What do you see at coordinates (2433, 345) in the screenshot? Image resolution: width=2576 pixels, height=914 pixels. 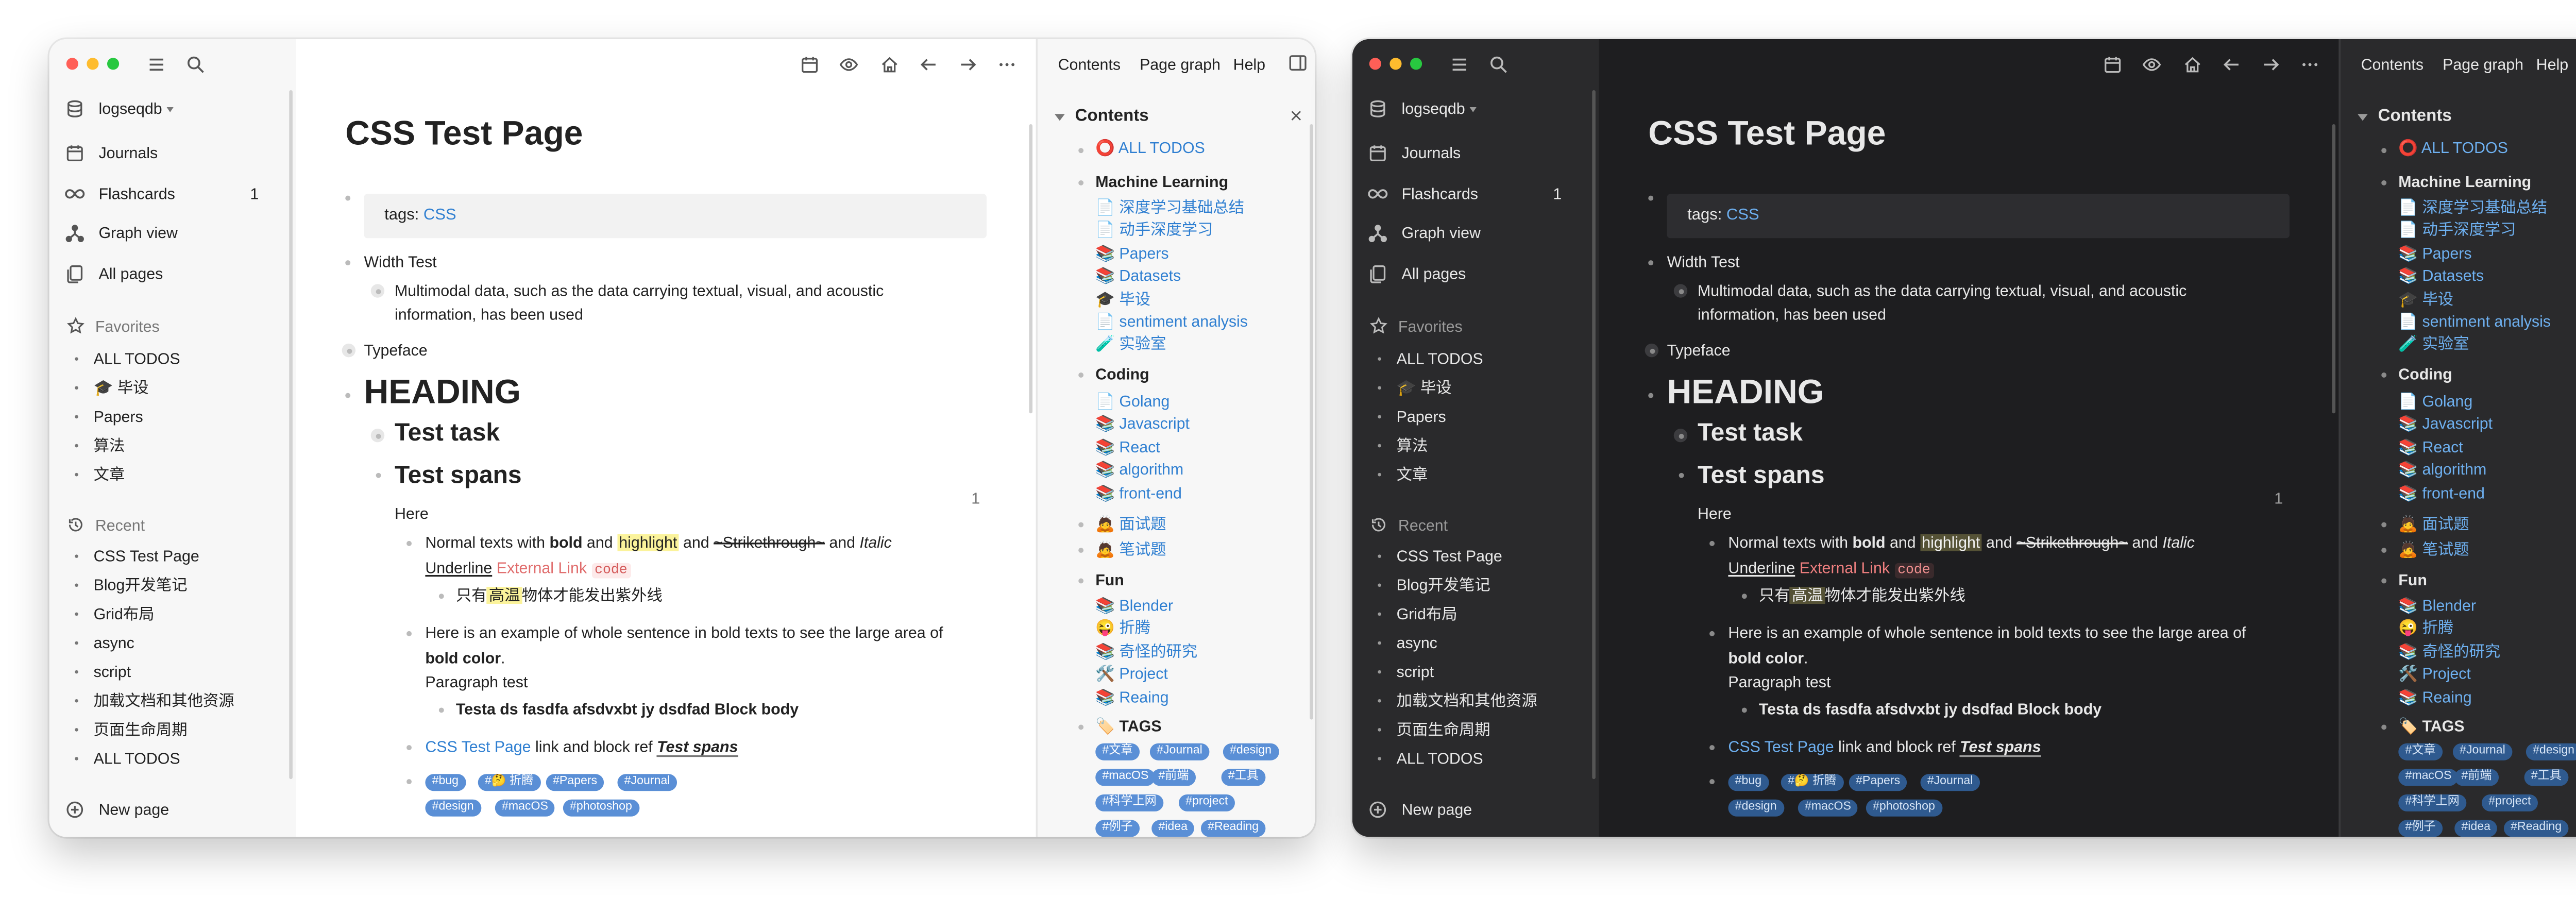 I see `contents-link: 🧪 实验室` at bounding box center [2433, 345].